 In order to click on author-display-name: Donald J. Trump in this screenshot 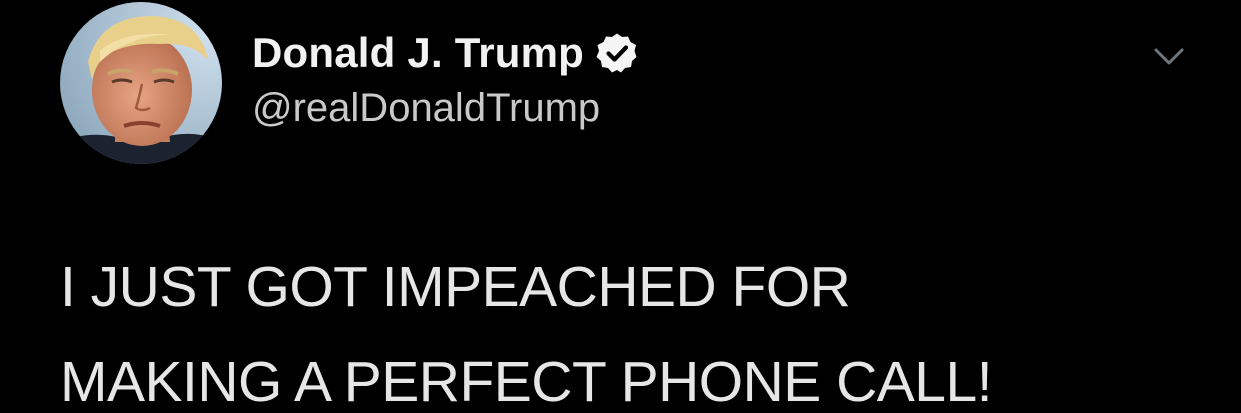, I will do `click(418, 53)`.